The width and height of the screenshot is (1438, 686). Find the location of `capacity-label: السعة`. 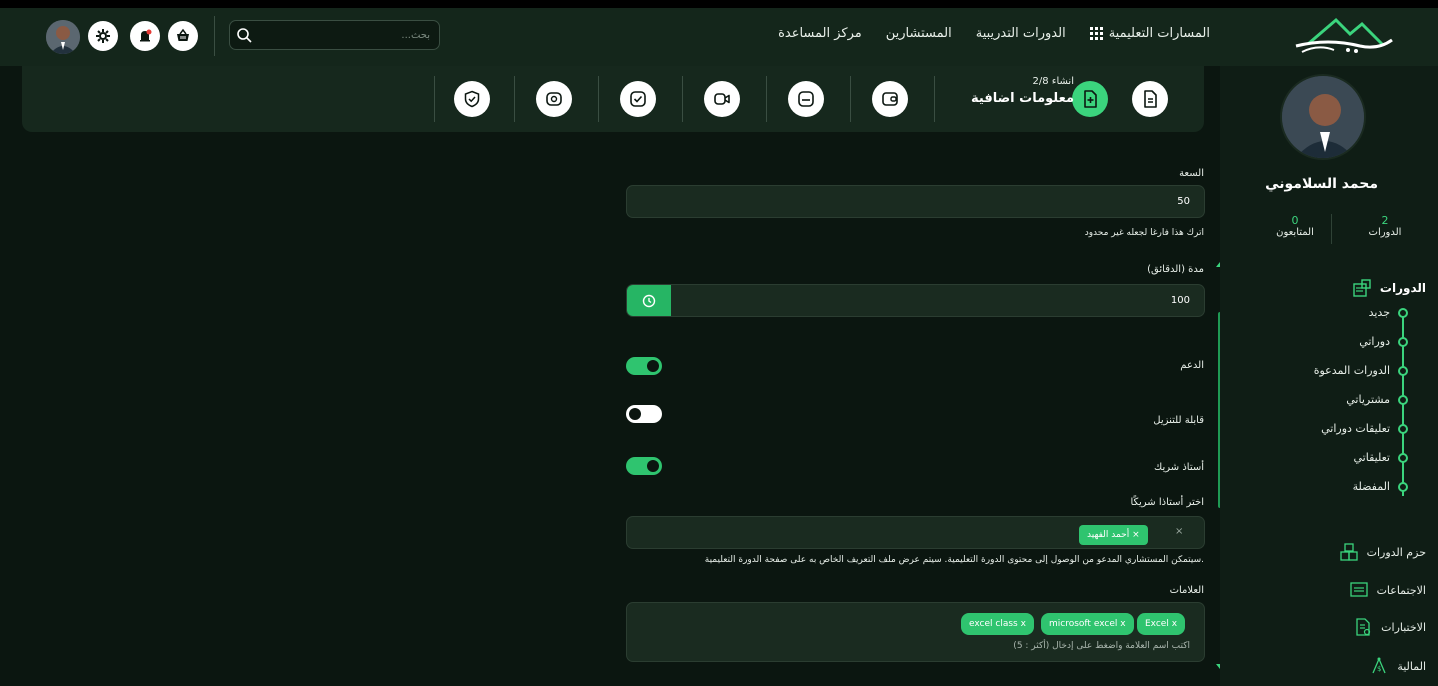

capacity-label: السعة is located at coordinates (1191, 173).